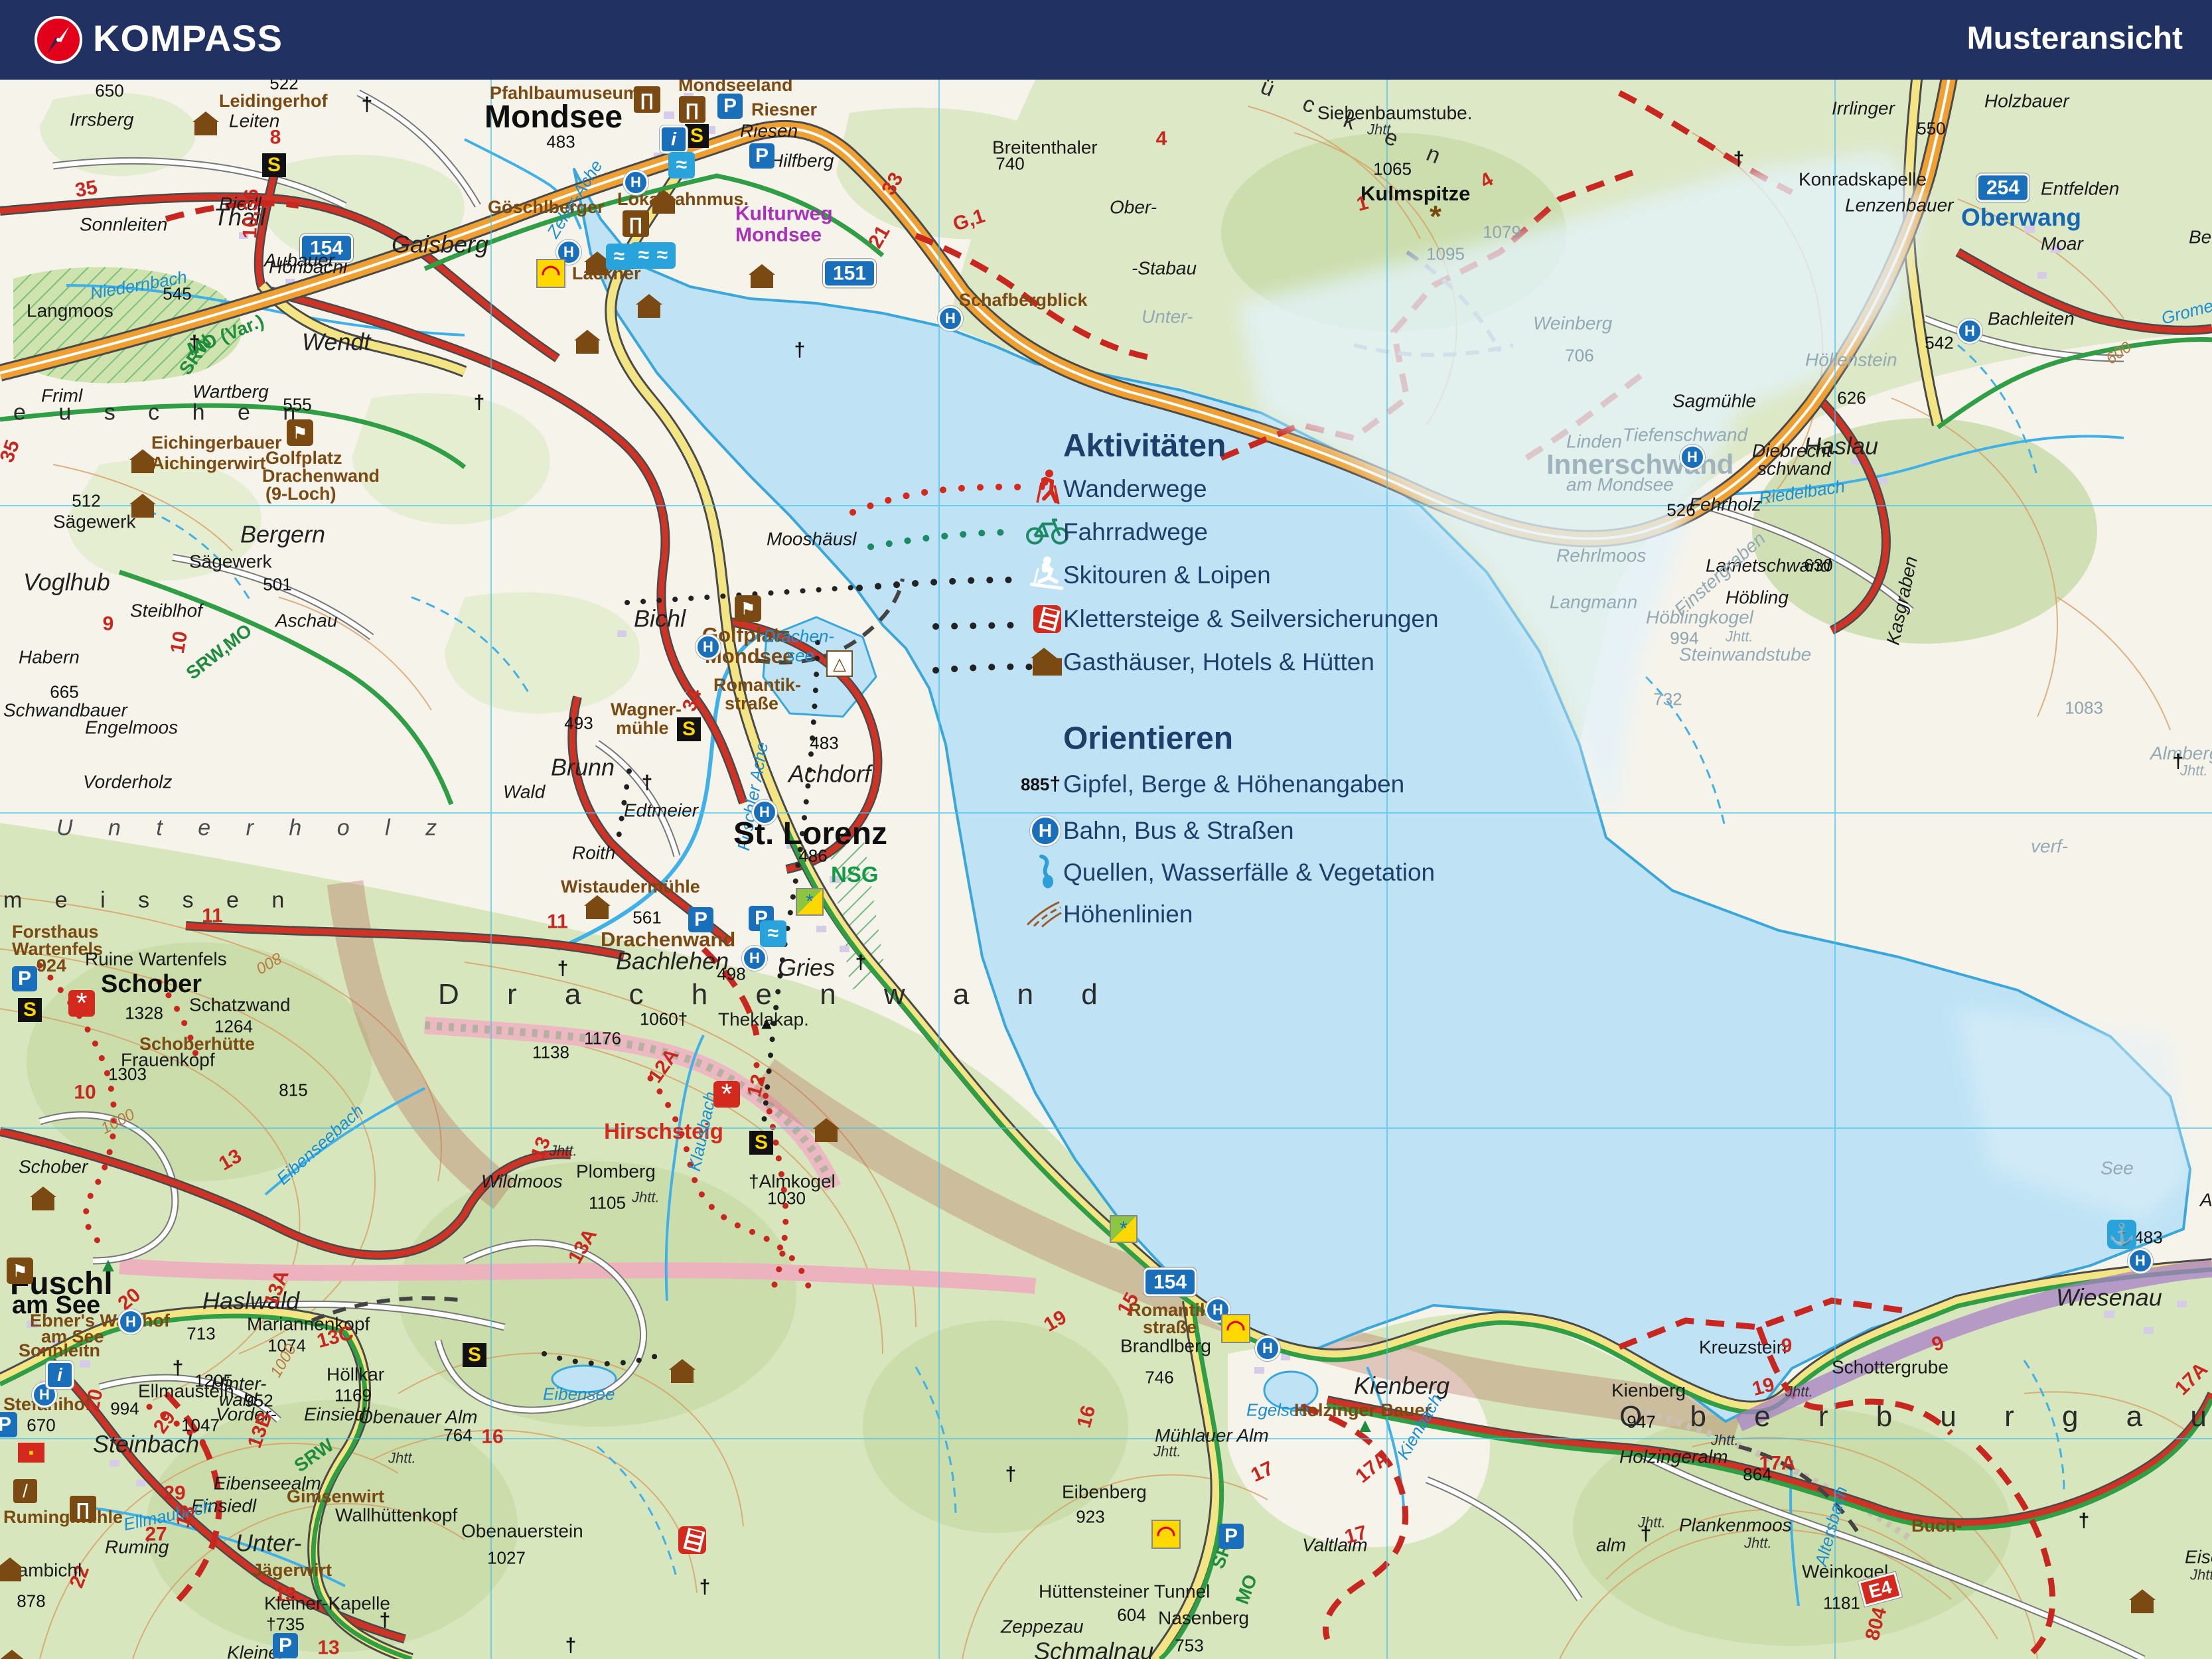  Describe the element at coordinates (297, 404) in the screenshot. I see `map-label: 555` at that location.